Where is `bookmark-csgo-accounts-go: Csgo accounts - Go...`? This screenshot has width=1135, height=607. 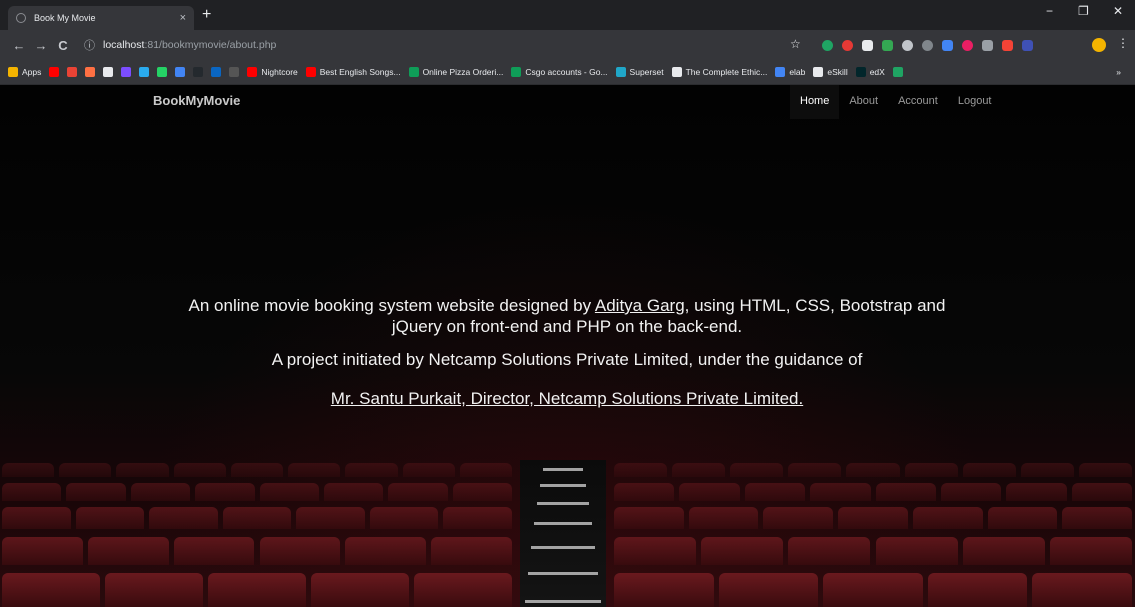
bookmark-csgo-accounts-go: Csgo accounts - Go... is located at coordinates (559, 72).